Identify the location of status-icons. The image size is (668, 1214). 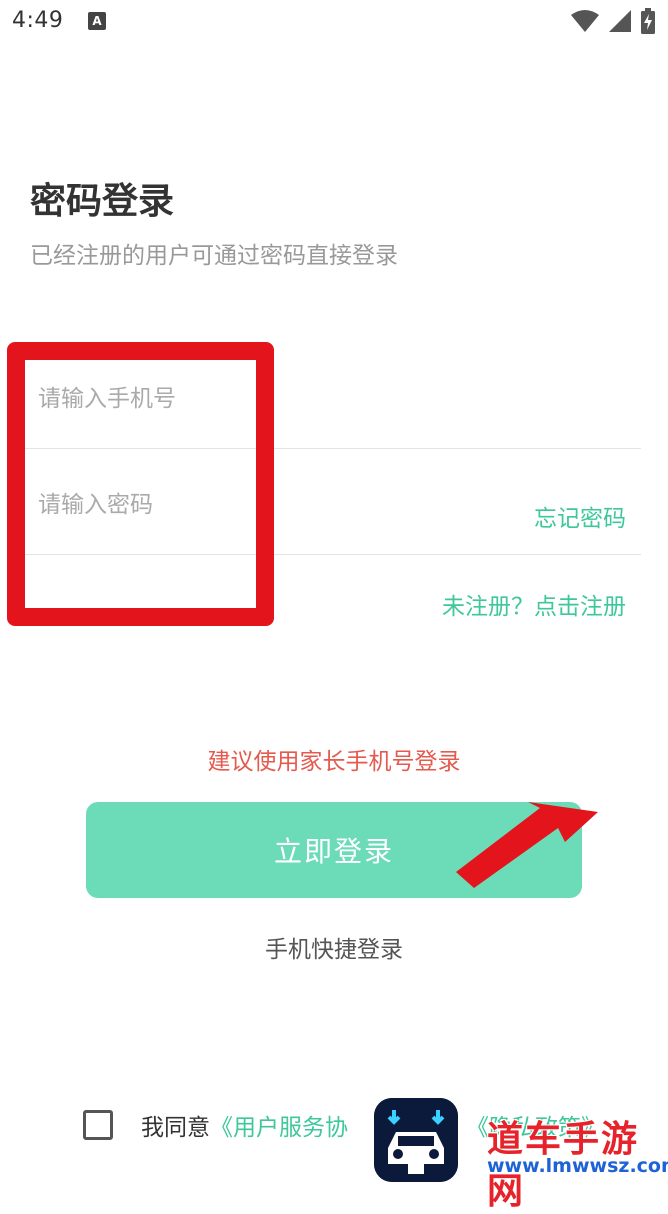
(613, 21).